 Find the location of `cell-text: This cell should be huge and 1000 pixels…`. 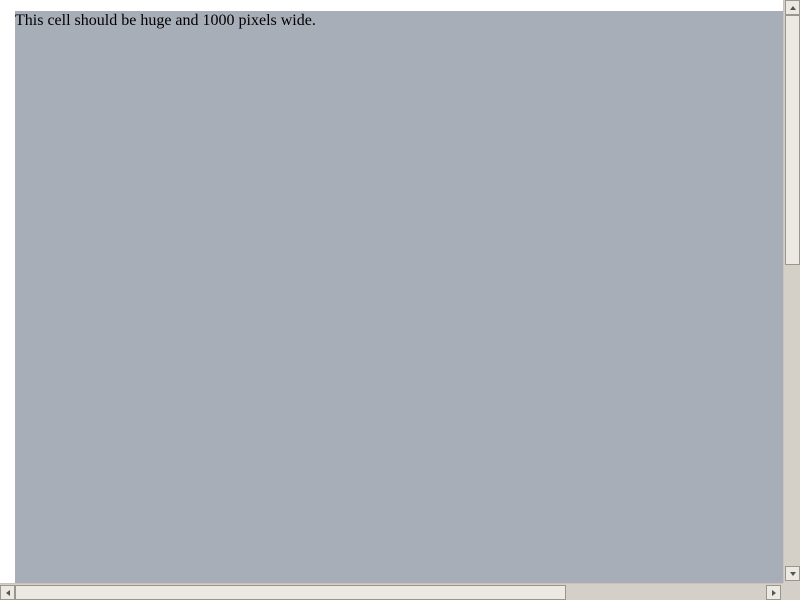

cell-text: This cell should be huge and 1000 pixels… is located at coordinates (165, 20).